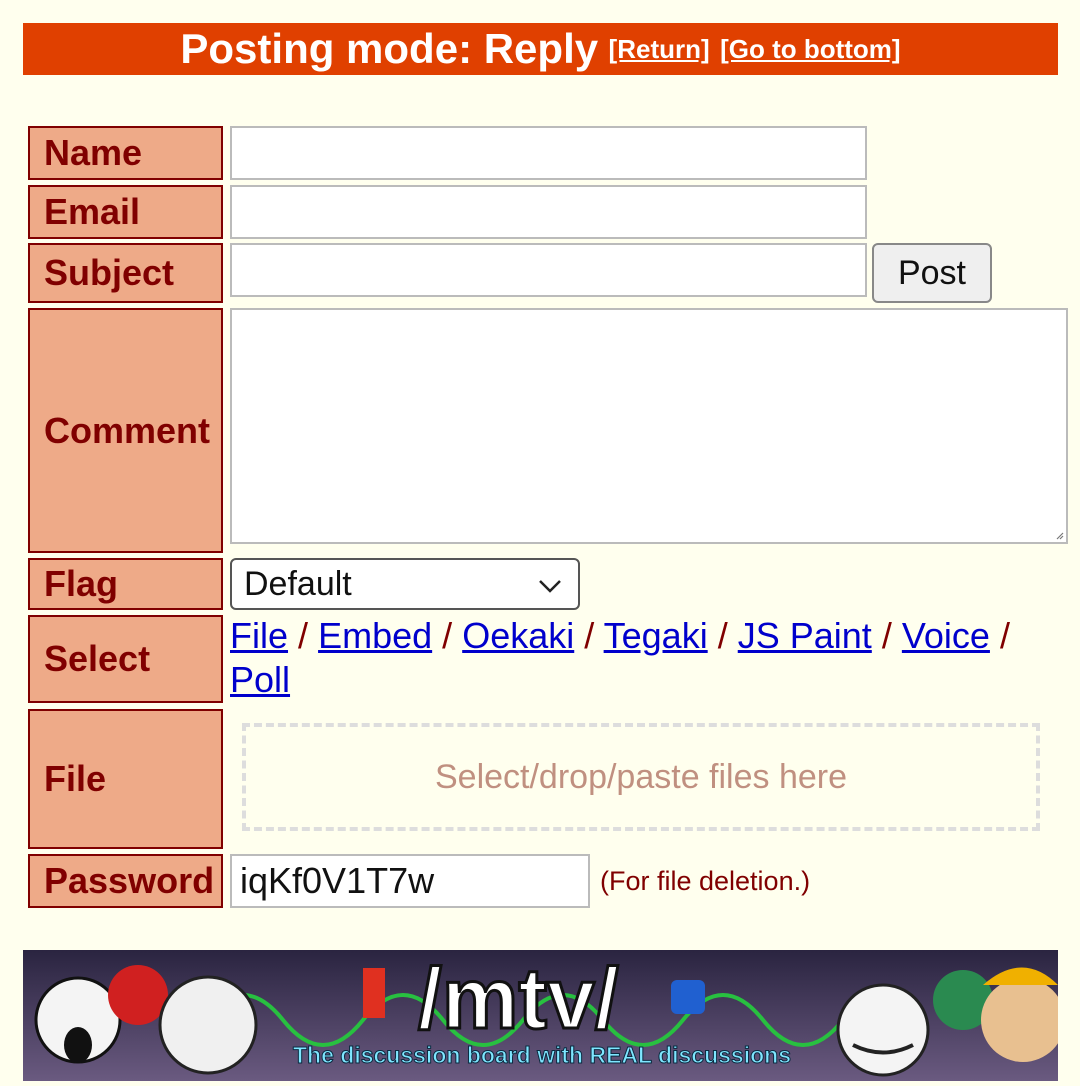 The width and height of the screenshot is (1080, 1086). Describe the element at coordinates (125, 881) in the screenshot. I see `password-label: Password` at that location.